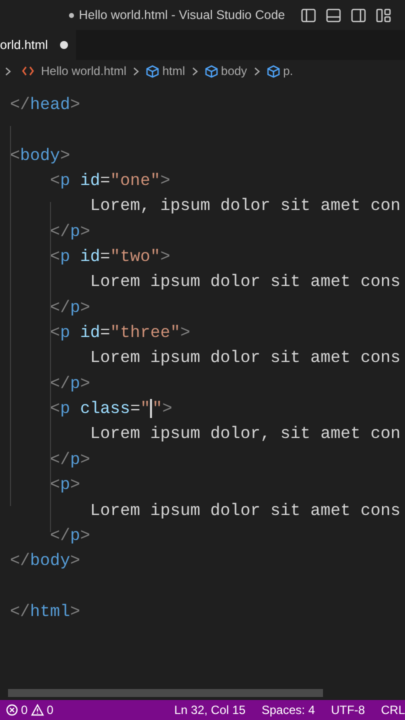  Describe the element at coordinates (45, 106) in the screenshot. I see `code-line: </head>` at that location.